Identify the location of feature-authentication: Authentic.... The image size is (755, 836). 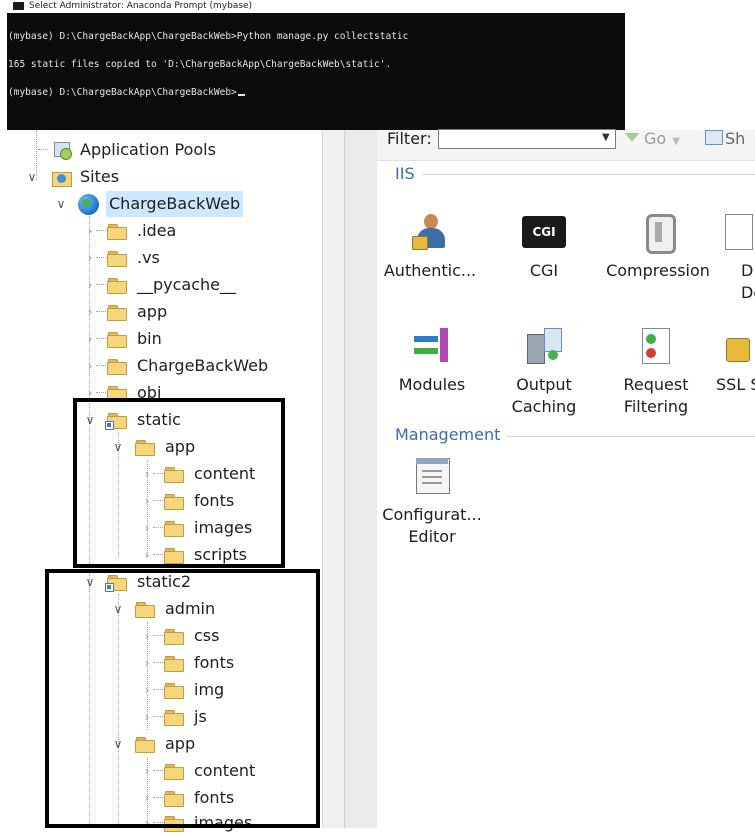
(430, 247).